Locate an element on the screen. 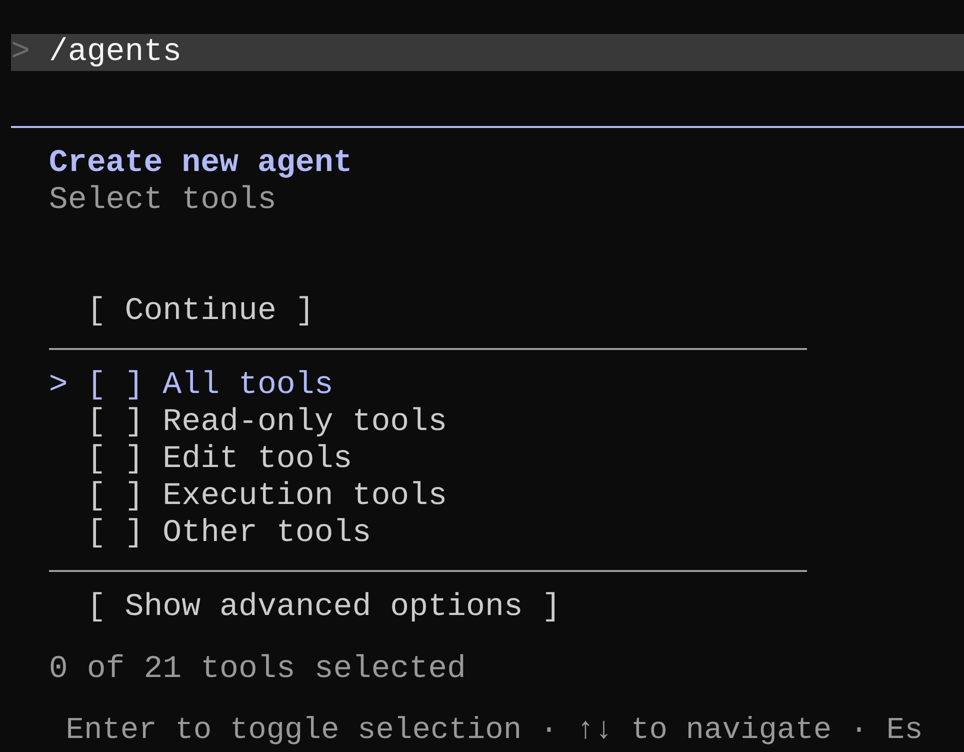 Image resolution: width=964 pixels, height=752 pixels. command-text: /agents is located at coordinates (115, 52).